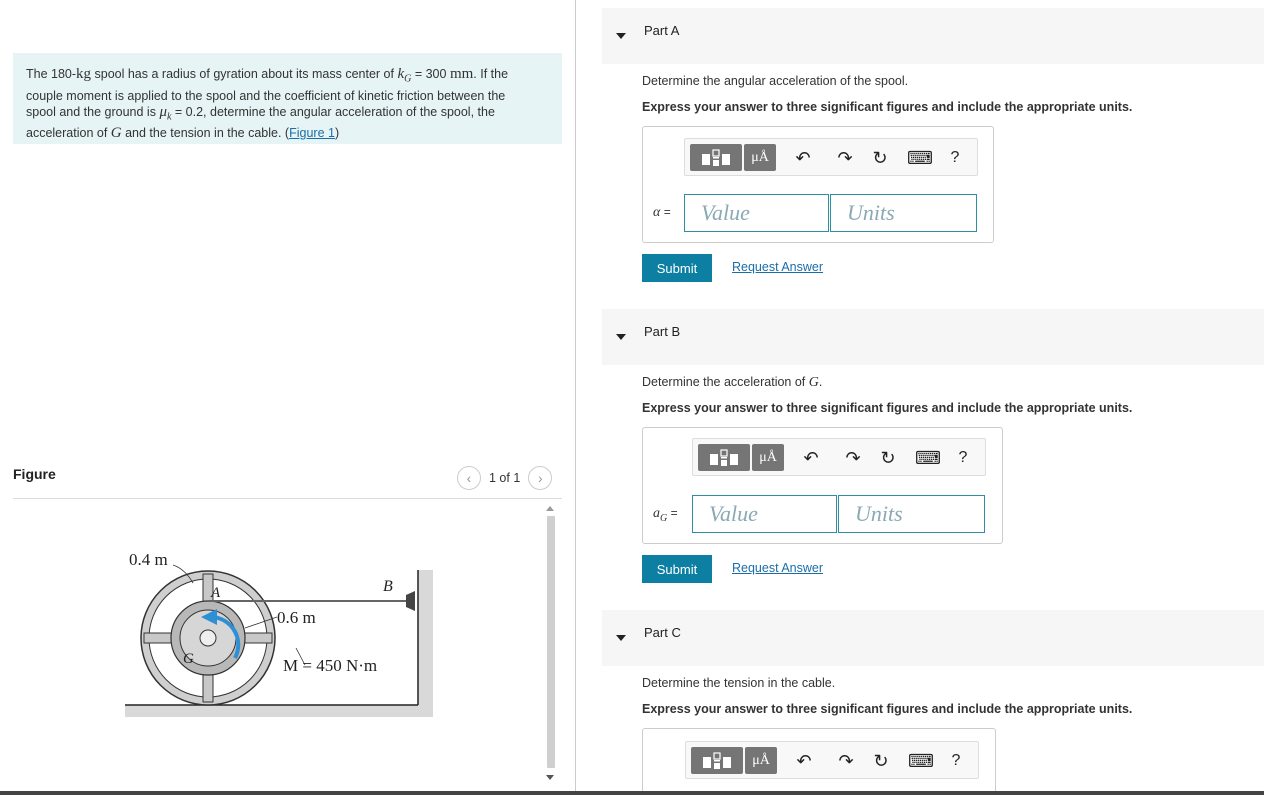 This screenshot has width=1264, height=795. I want to click on chevron-left-icon: ‹, so click(469, 478).